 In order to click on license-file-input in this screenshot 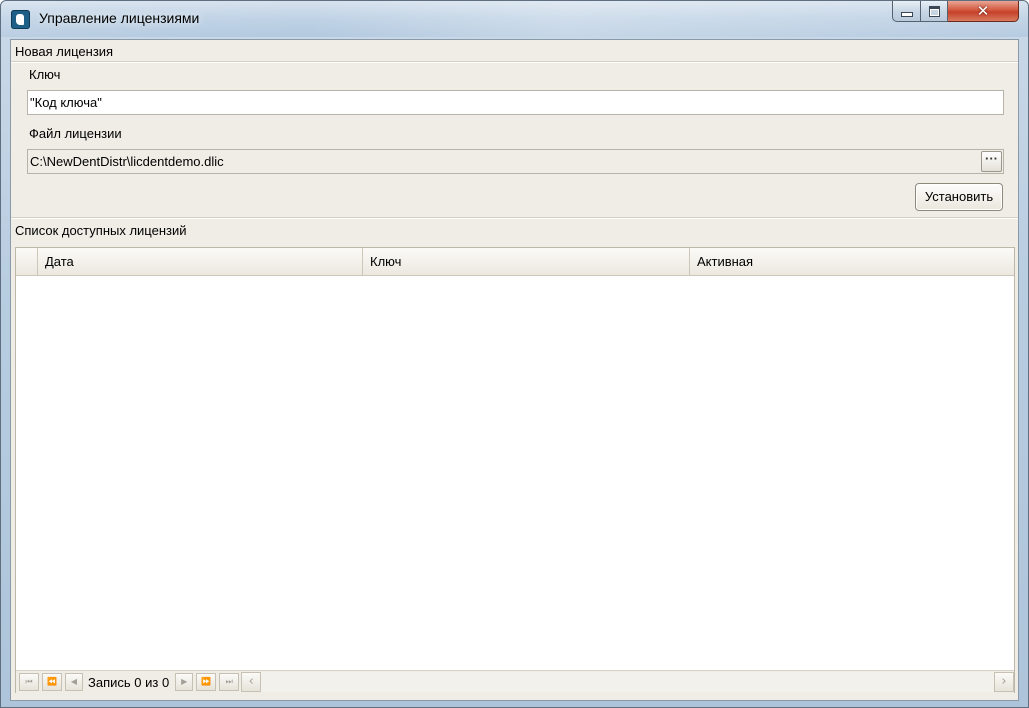, I will do `click(515, 161)`.